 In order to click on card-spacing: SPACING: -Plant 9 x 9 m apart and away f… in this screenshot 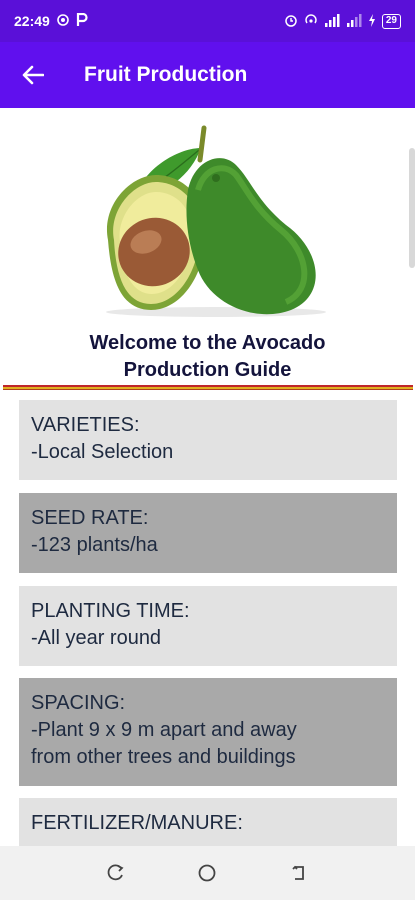, I will do `click(208, 732)`.